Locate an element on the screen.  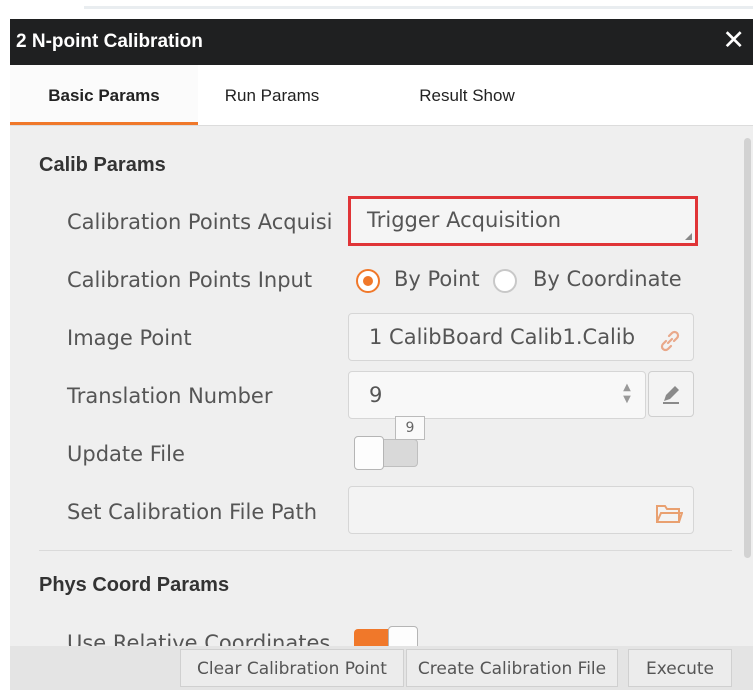
stepper-arrows-icon: ▲ ▼ is located at coordinates (627, 394).